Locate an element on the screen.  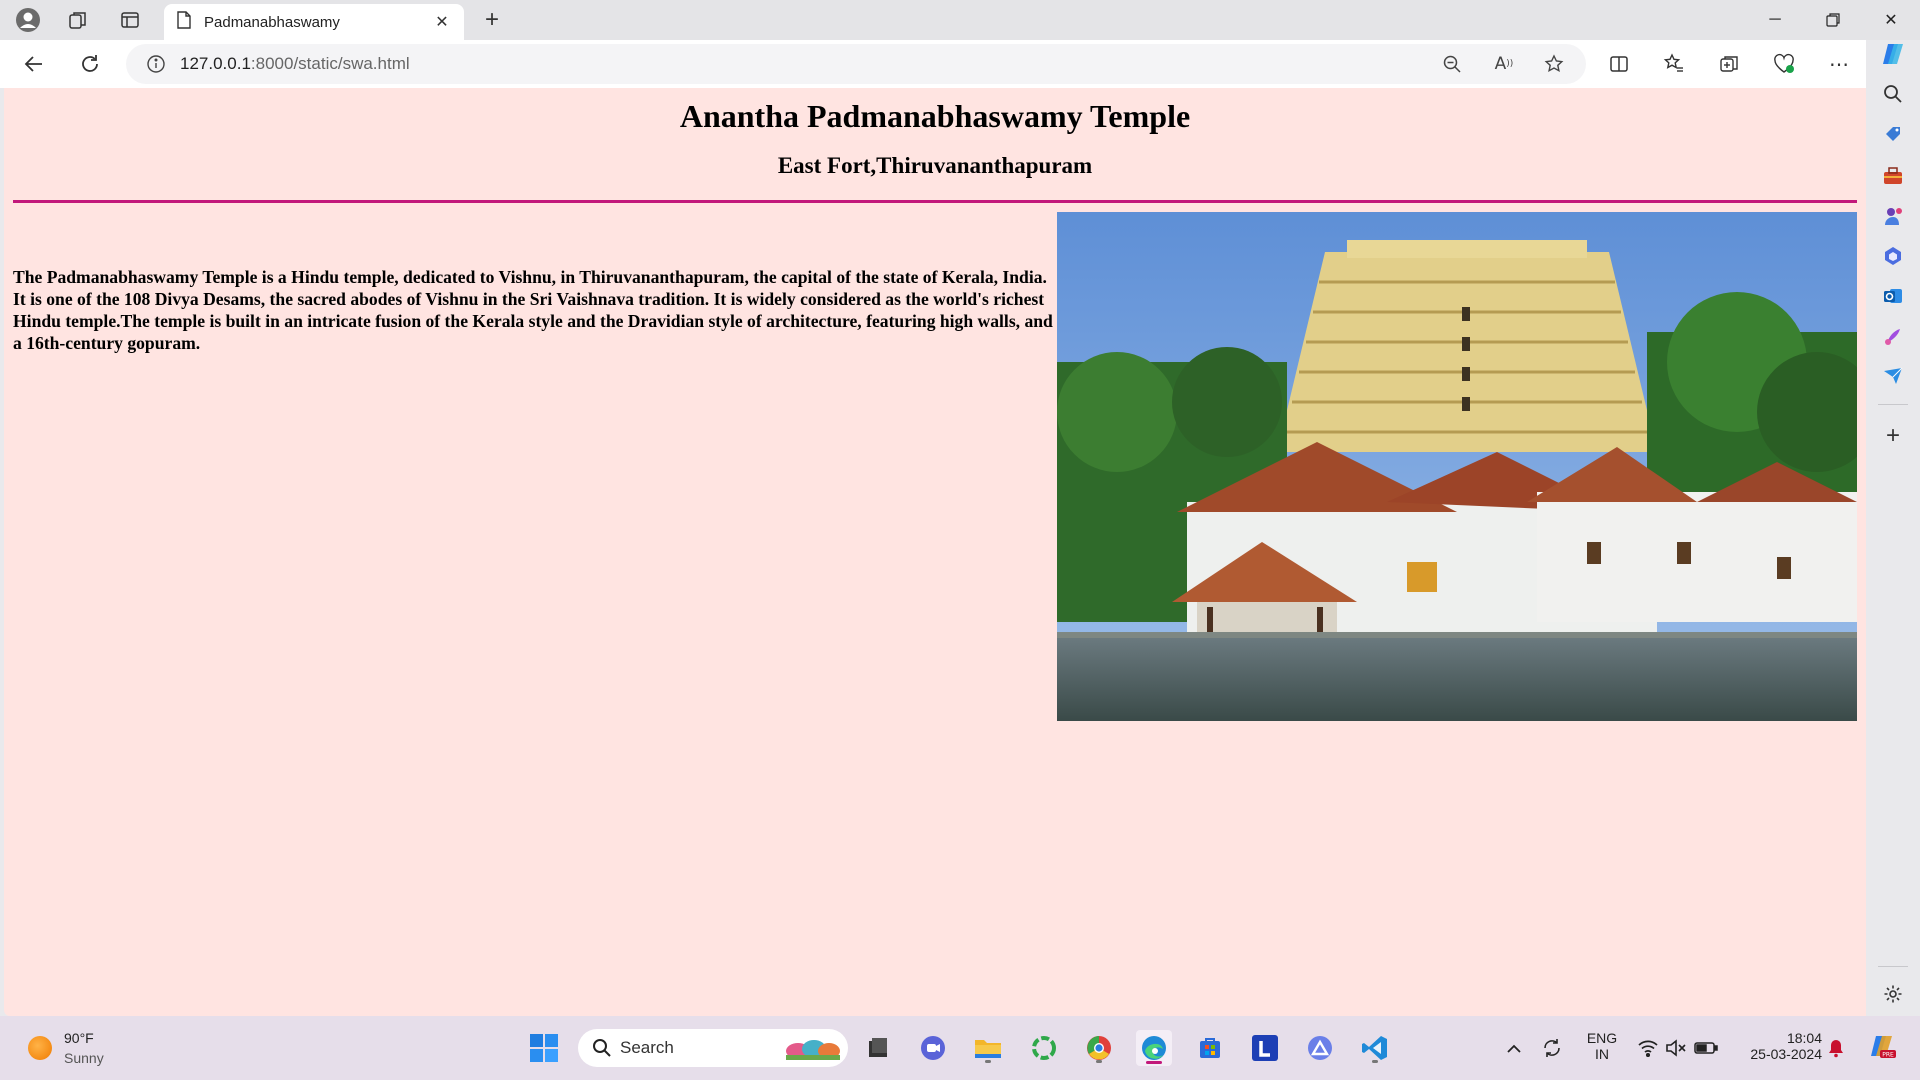
favorites-icon is located at coordinates (1674, 64).